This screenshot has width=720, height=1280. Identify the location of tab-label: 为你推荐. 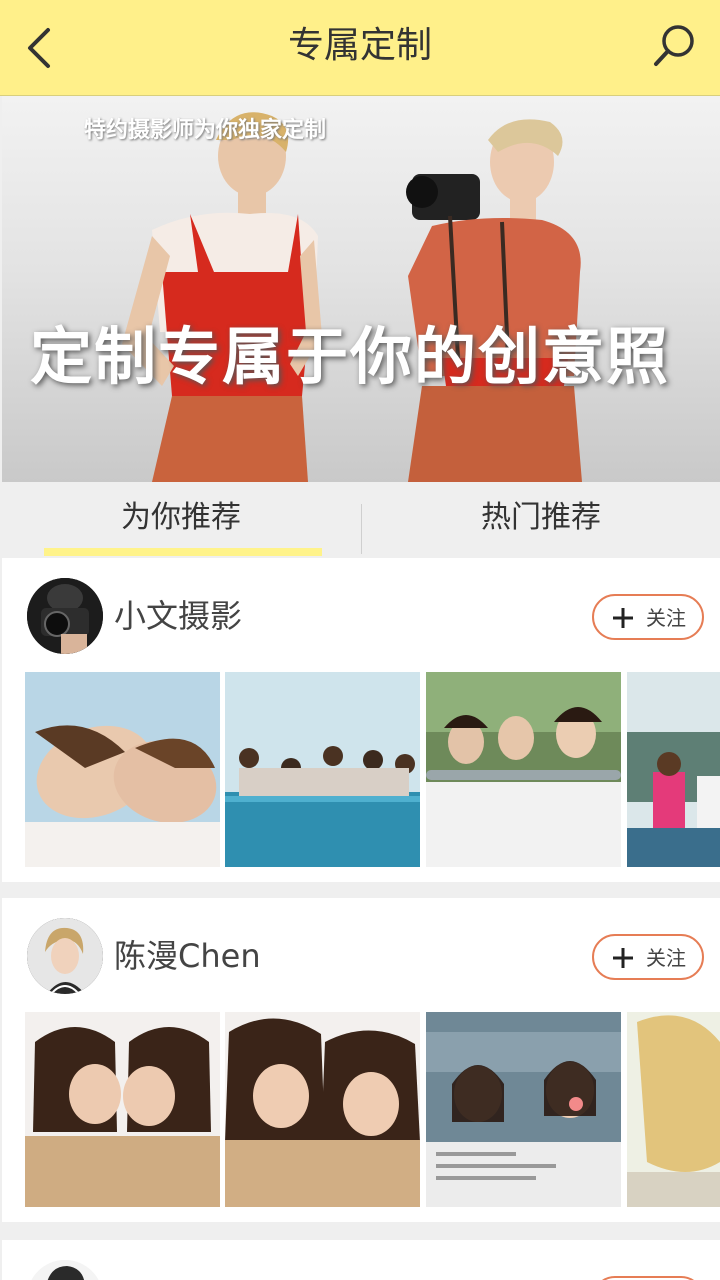
(181, 517).